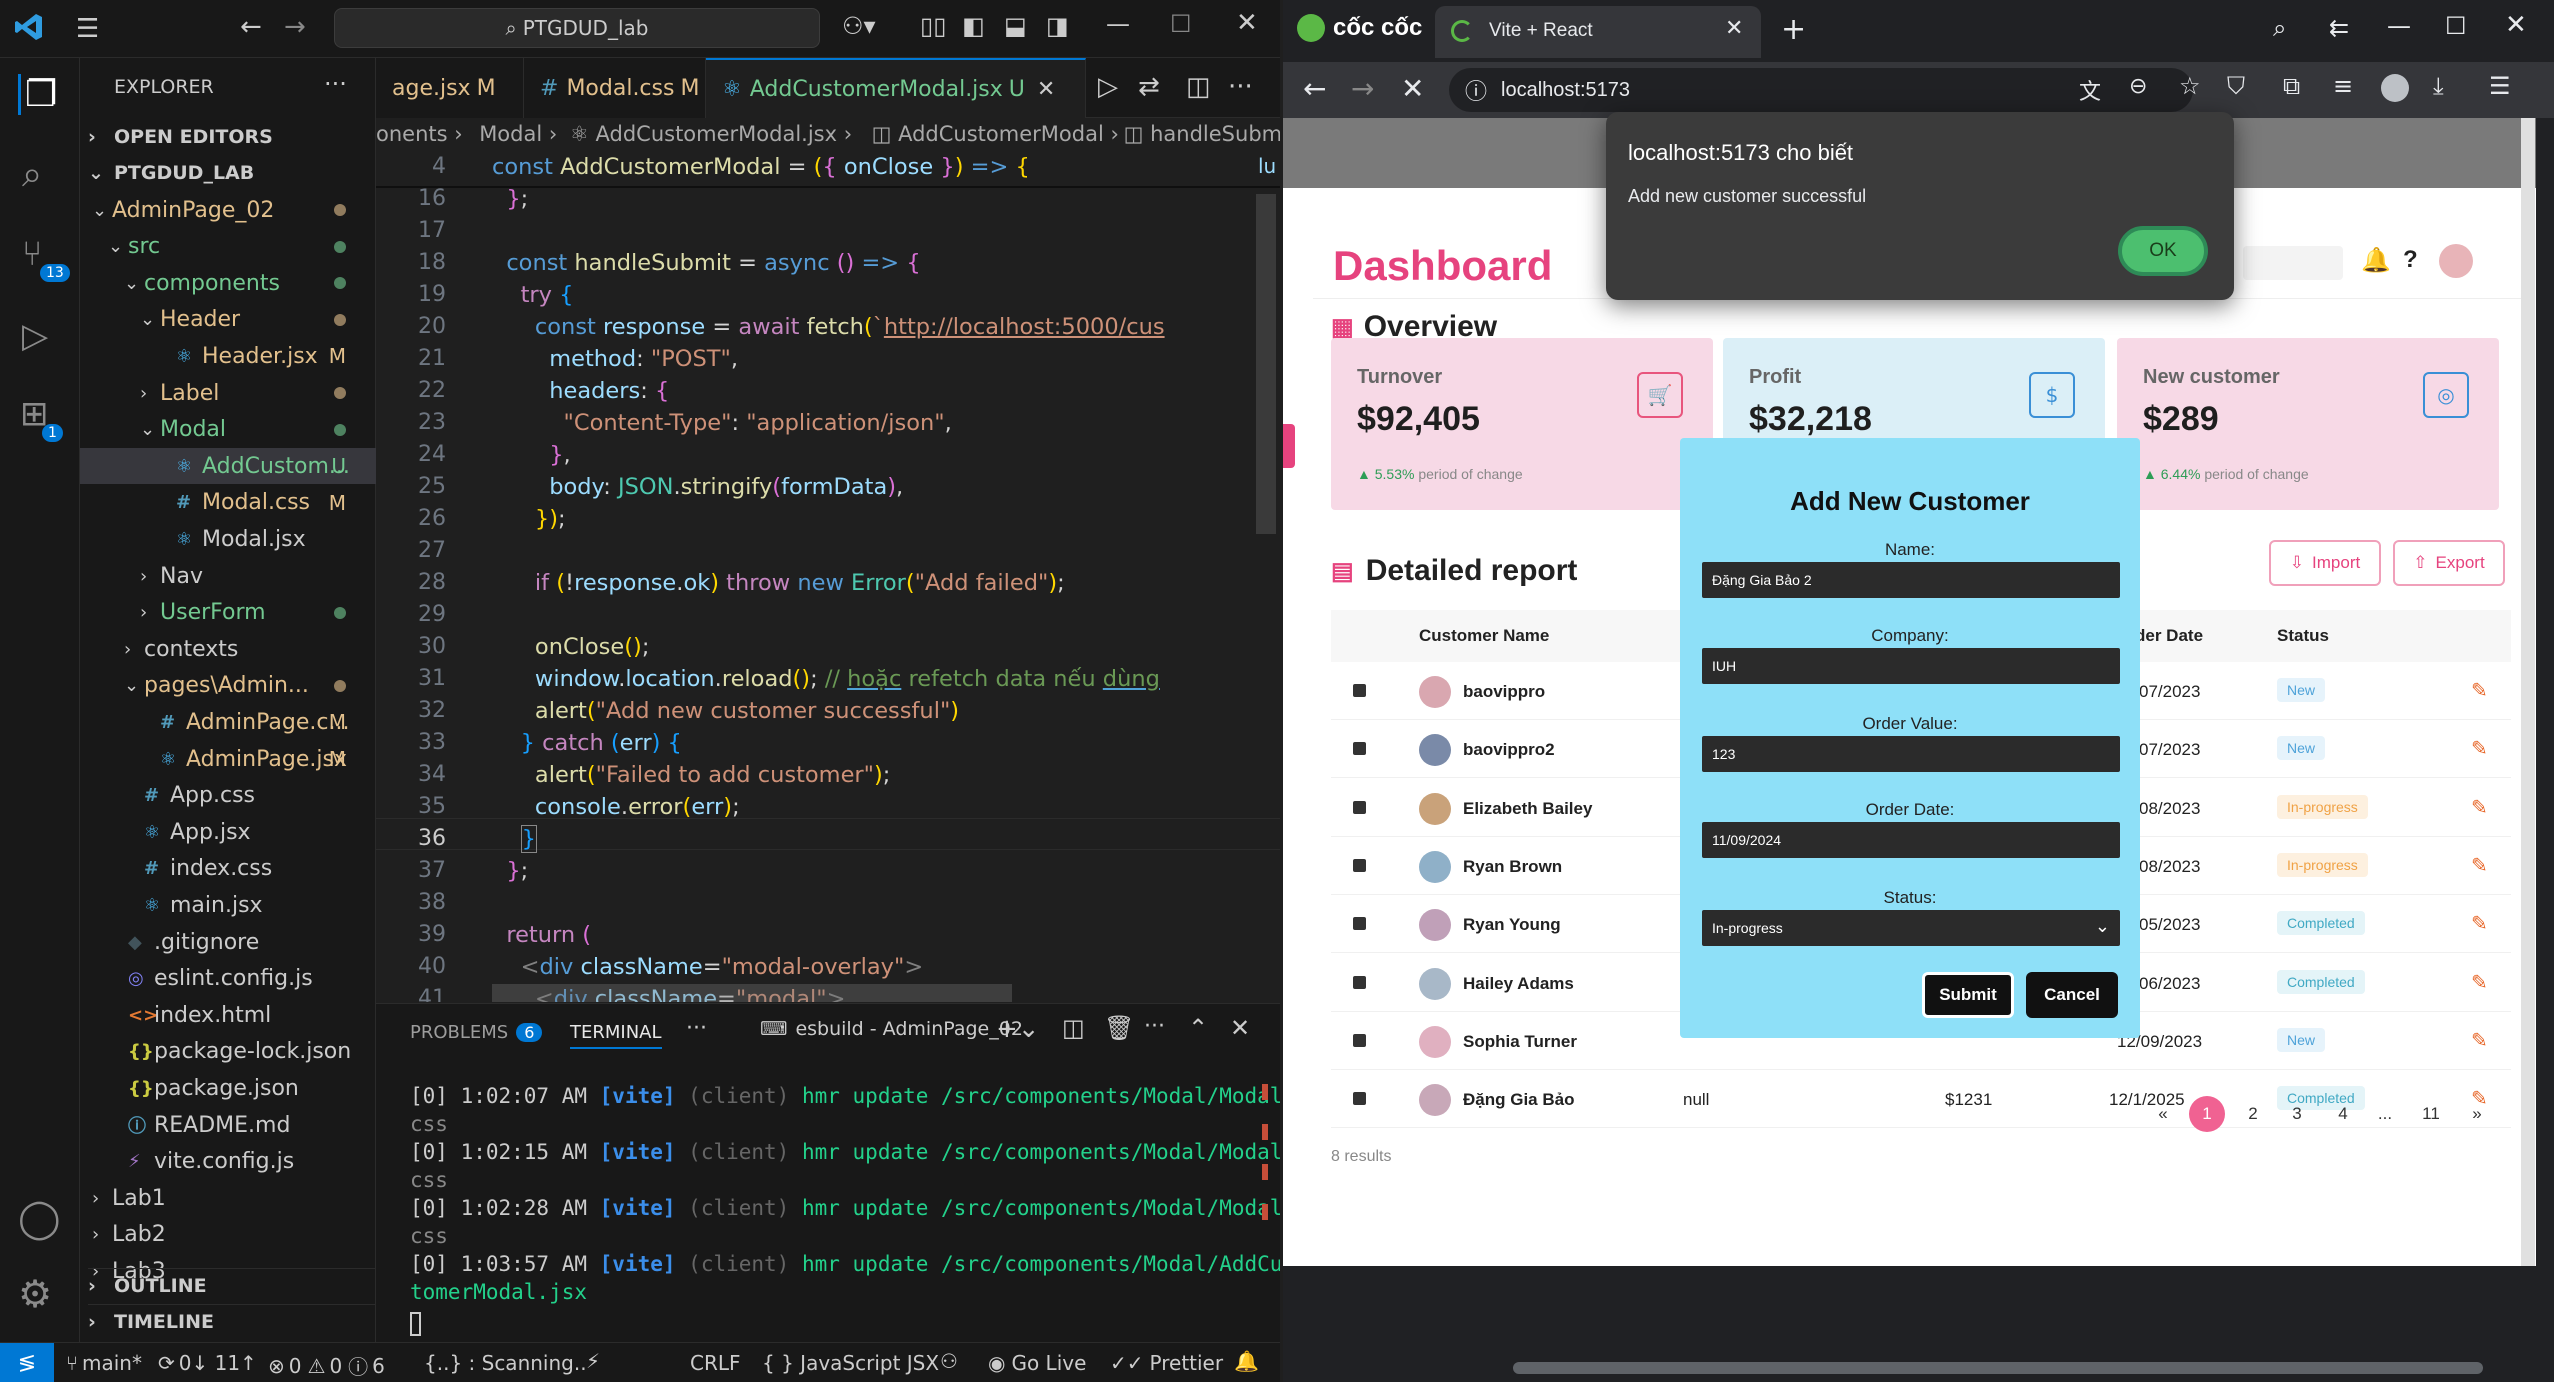 The height and width of the screenshot is (1382, 2554). What do you see at coordinates (87, 29) in the screenshot?
I see `menu-icon: ☰` at bounding box center [87, 29].